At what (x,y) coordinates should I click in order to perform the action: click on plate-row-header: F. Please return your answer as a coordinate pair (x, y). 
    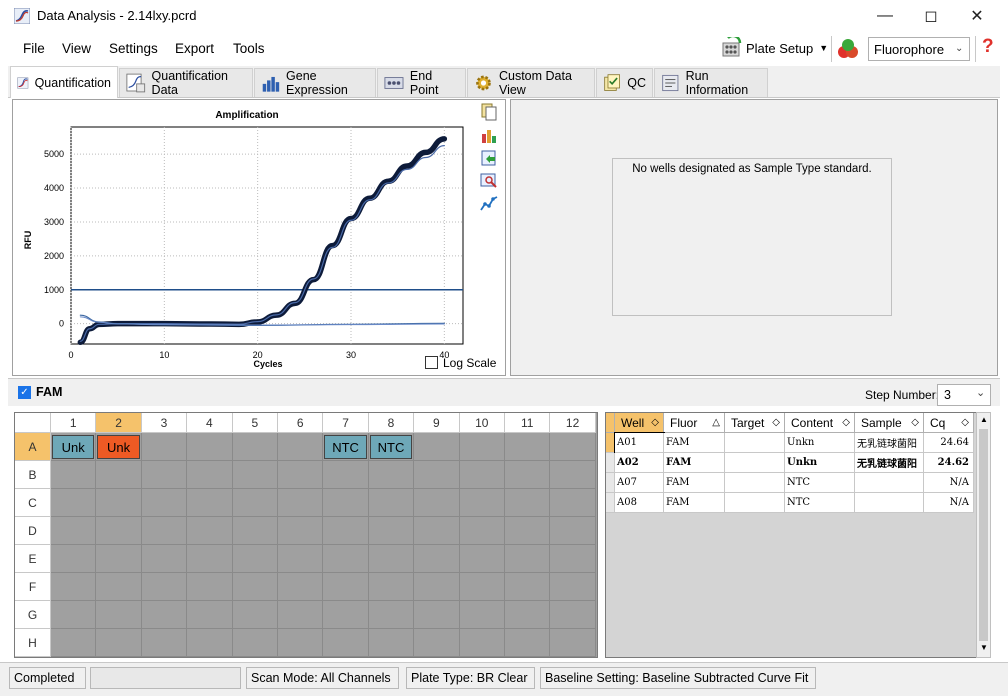
    Looking at the image, I should click on (33, 587).